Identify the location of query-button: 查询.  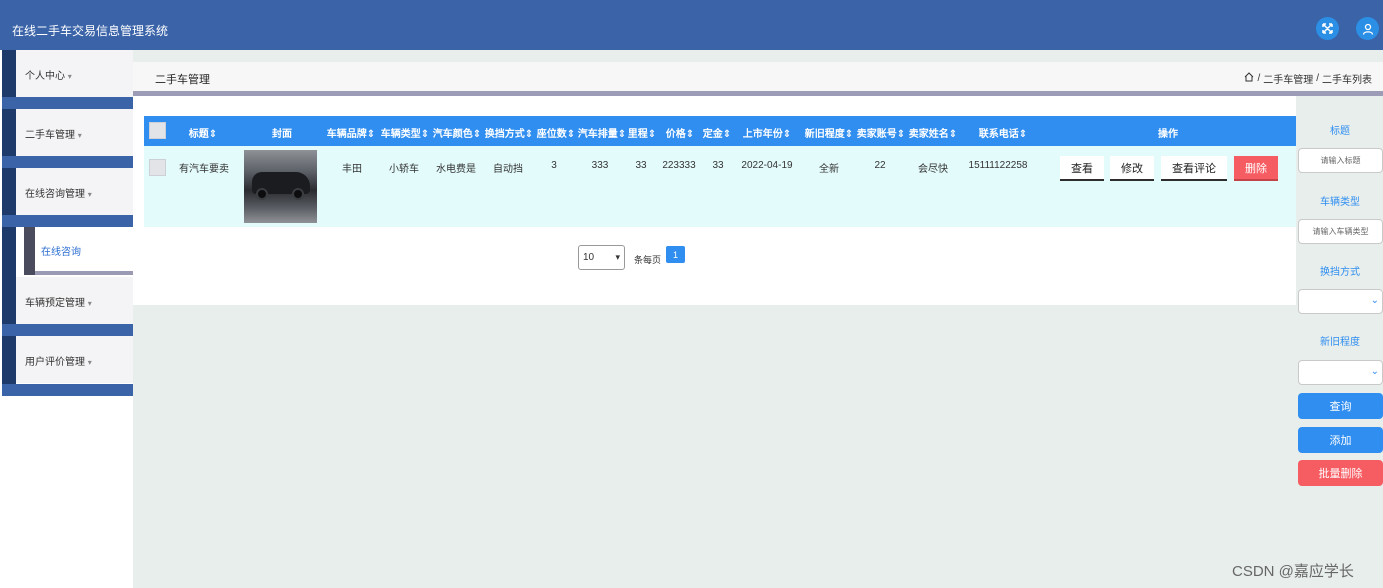
(1340, 406).